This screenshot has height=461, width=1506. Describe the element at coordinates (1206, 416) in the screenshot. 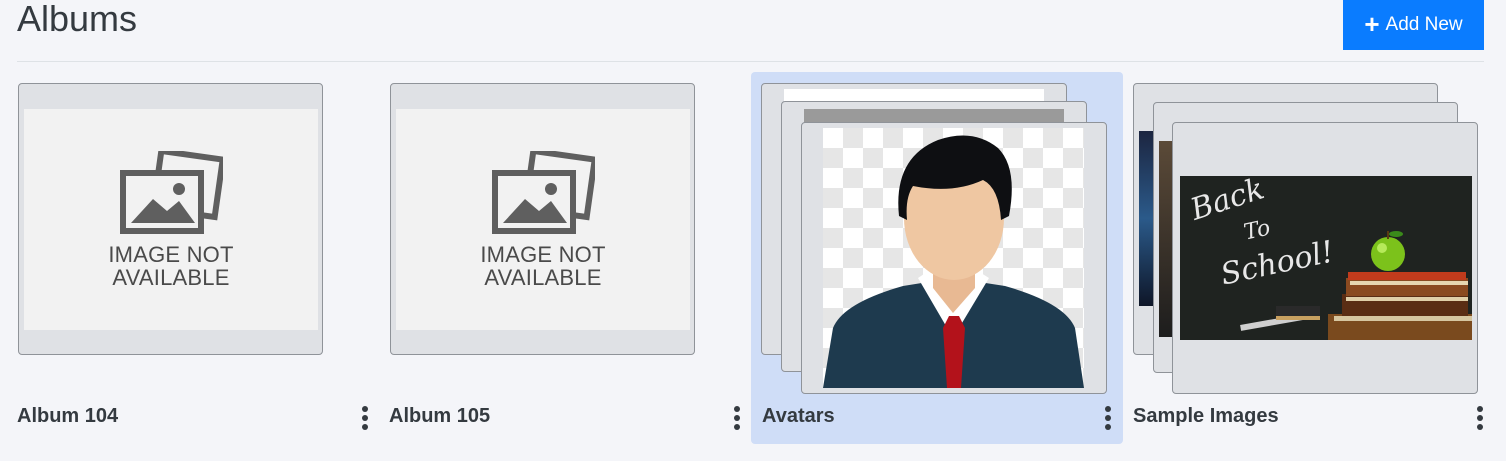

I see `album-name: Sample Images` at that location.